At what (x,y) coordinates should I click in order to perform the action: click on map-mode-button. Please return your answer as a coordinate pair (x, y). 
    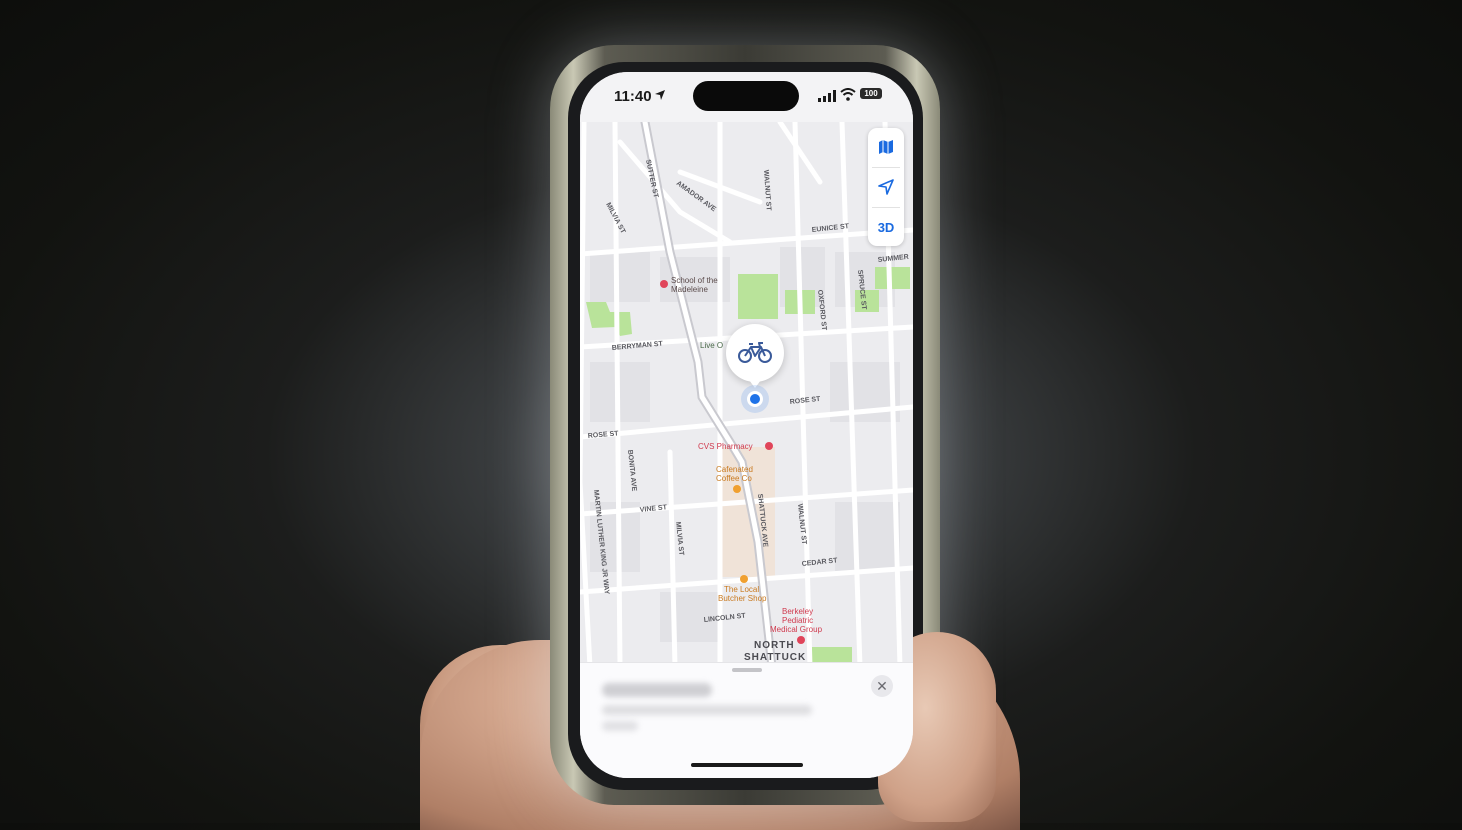
    Looking at the image, I should click on (886, 147).